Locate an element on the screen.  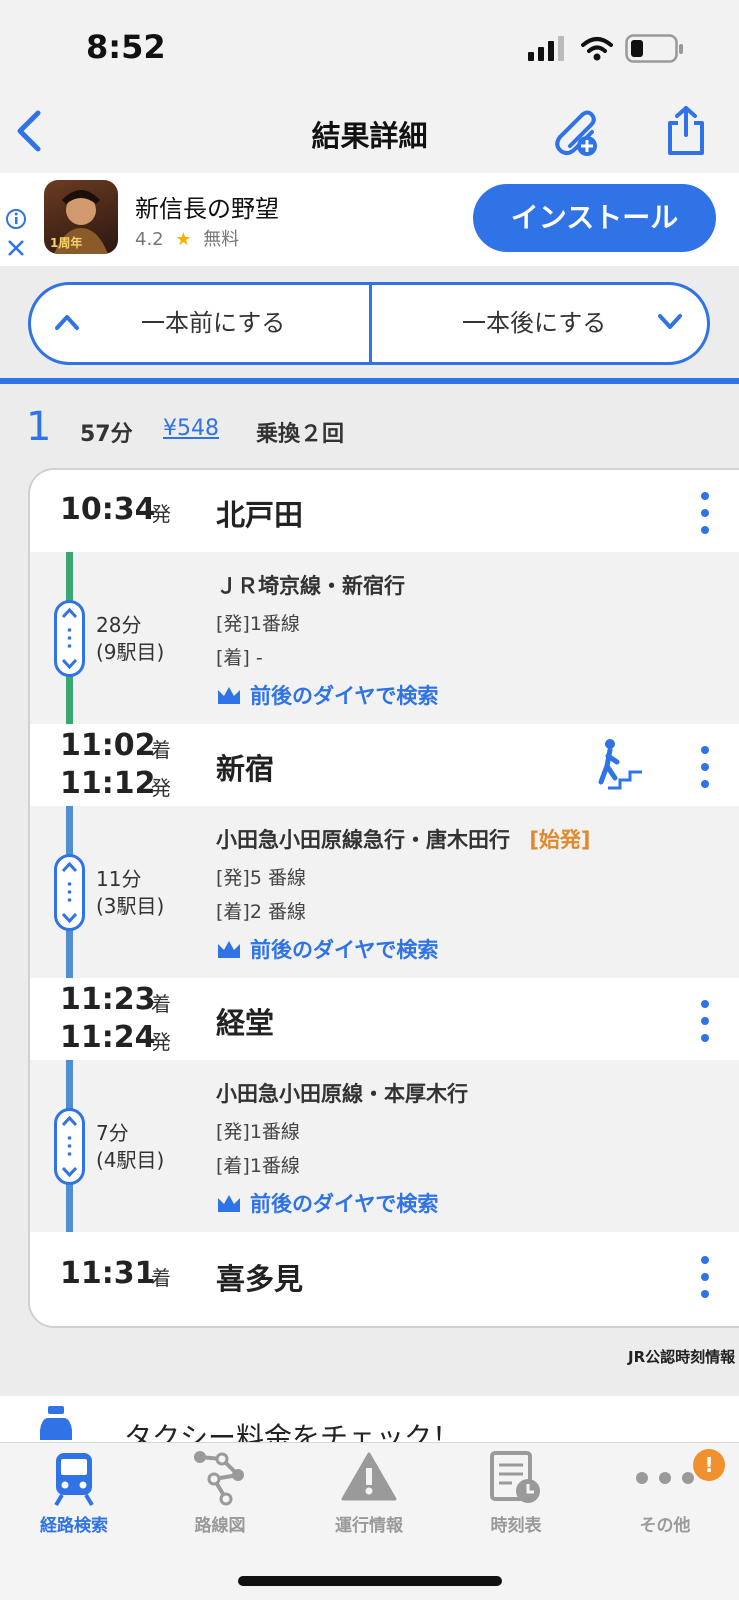
ride-duration: 11分 (3駅目) is located at coordinates (130, 893).